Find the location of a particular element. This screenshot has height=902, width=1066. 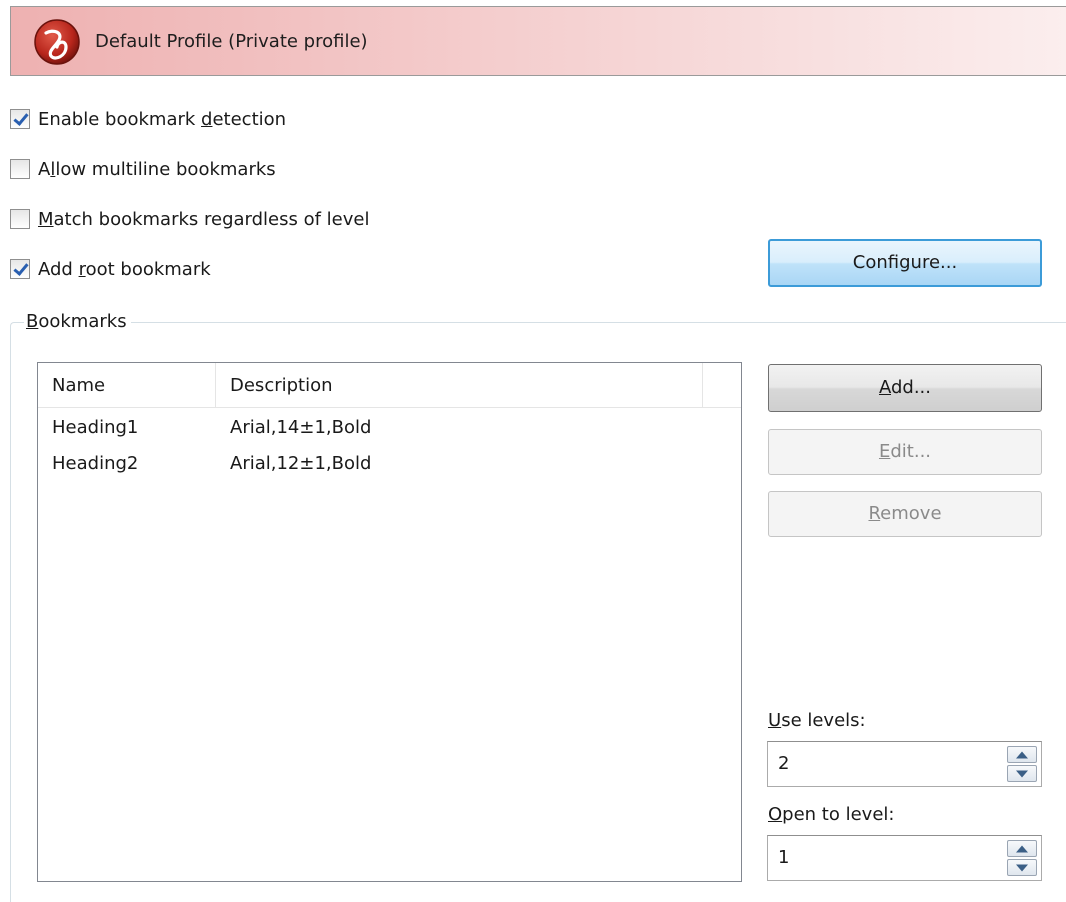

remove-button: Remove is located at coordinates (905, 514).